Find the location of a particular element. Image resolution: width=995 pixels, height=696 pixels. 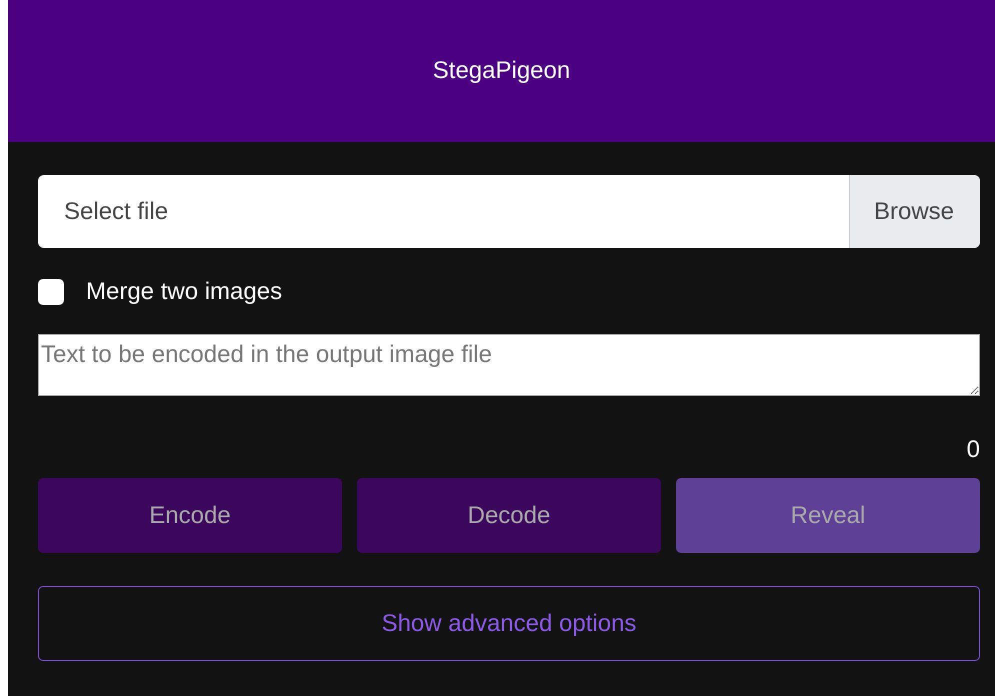

message-field: Text to be encoded in the output image file is located at coordinates (509, 365).